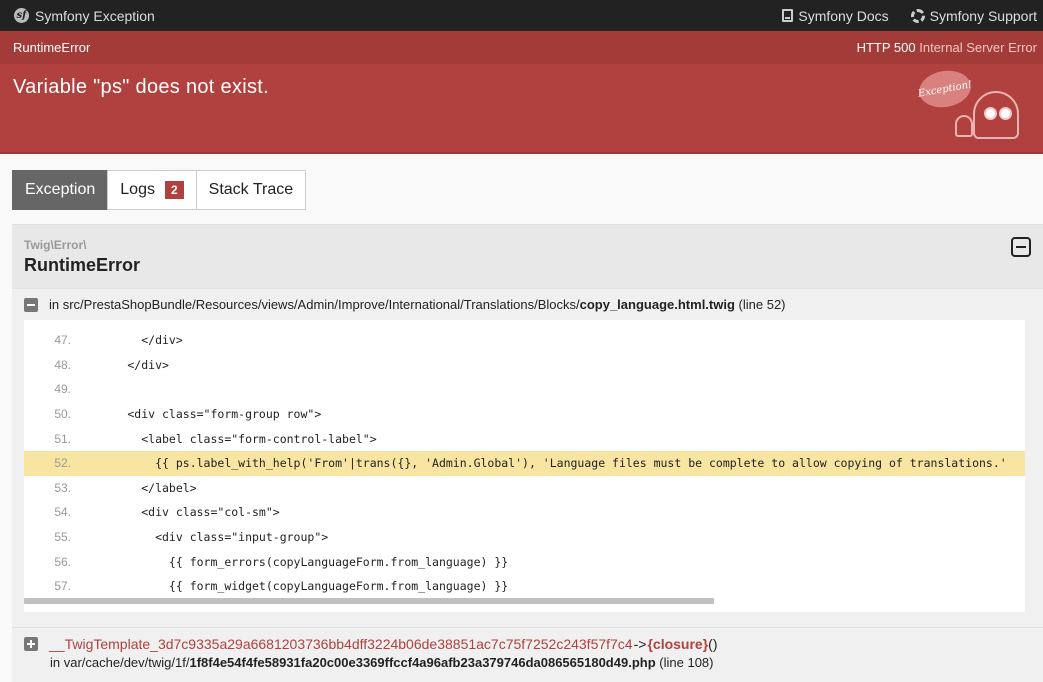 This screenshot has height=682, width=1043. I want to click on symfony-support-link: Symfony Support, so click(973, 15).